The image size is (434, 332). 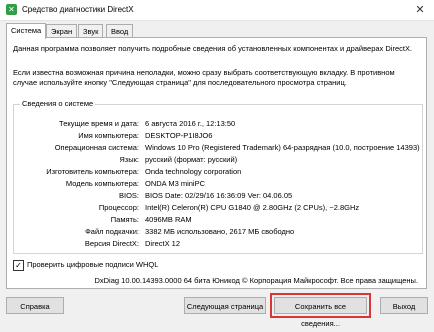 What do you see at coordinates (214, 244) in the screenshot?
I see `info-row-directx-version: Версия DirectX: DirectX 12` at bounding box center [214, 244].